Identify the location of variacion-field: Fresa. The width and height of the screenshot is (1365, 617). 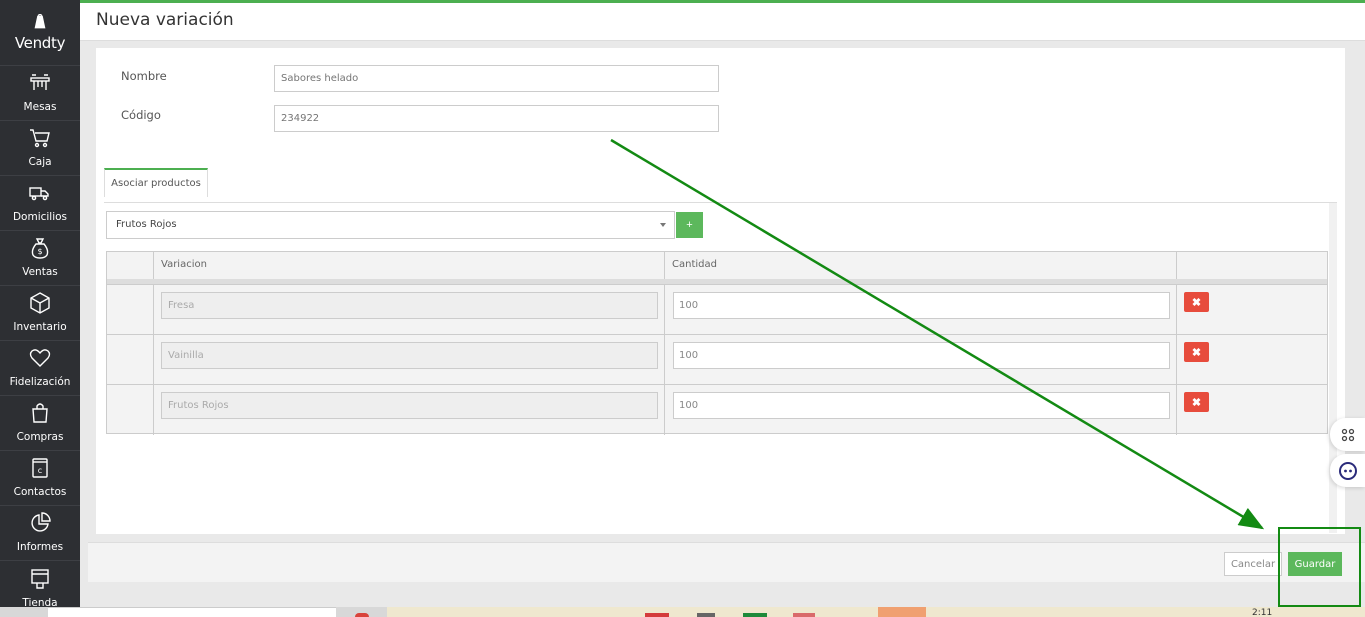
(409, 305).